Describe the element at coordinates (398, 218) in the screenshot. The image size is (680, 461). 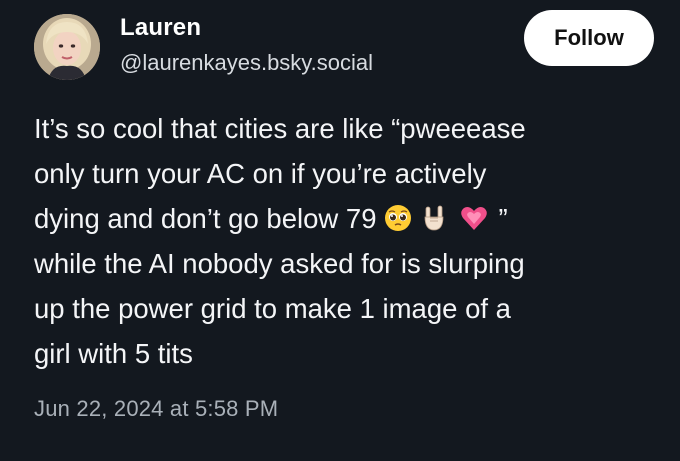
I see `pleading-face-emoji` at that location.